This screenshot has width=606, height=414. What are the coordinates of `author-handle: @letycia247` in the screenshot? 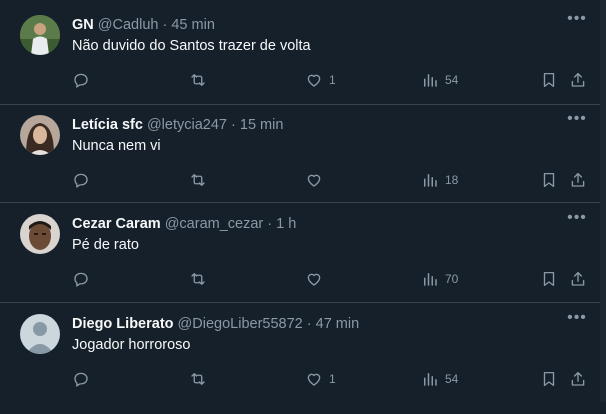 It's located at (187, 125).